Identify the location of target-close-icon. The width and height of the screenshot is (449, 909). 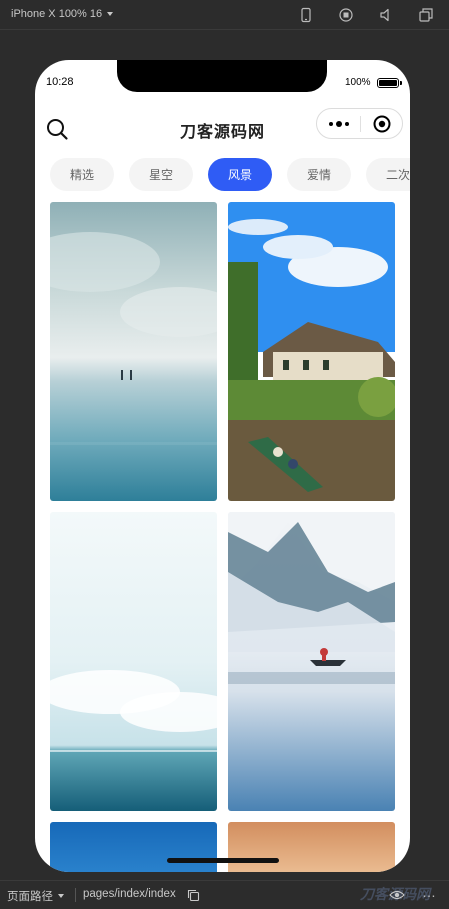
(381, 123).